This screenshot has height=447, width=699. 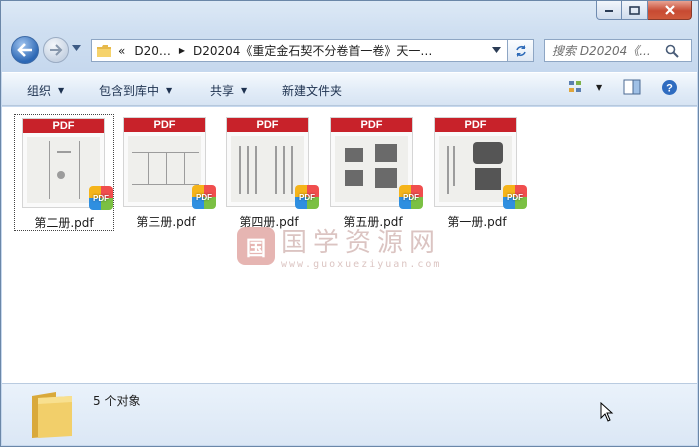 I want to click on refresh-icon, so click(x=520, y=50).